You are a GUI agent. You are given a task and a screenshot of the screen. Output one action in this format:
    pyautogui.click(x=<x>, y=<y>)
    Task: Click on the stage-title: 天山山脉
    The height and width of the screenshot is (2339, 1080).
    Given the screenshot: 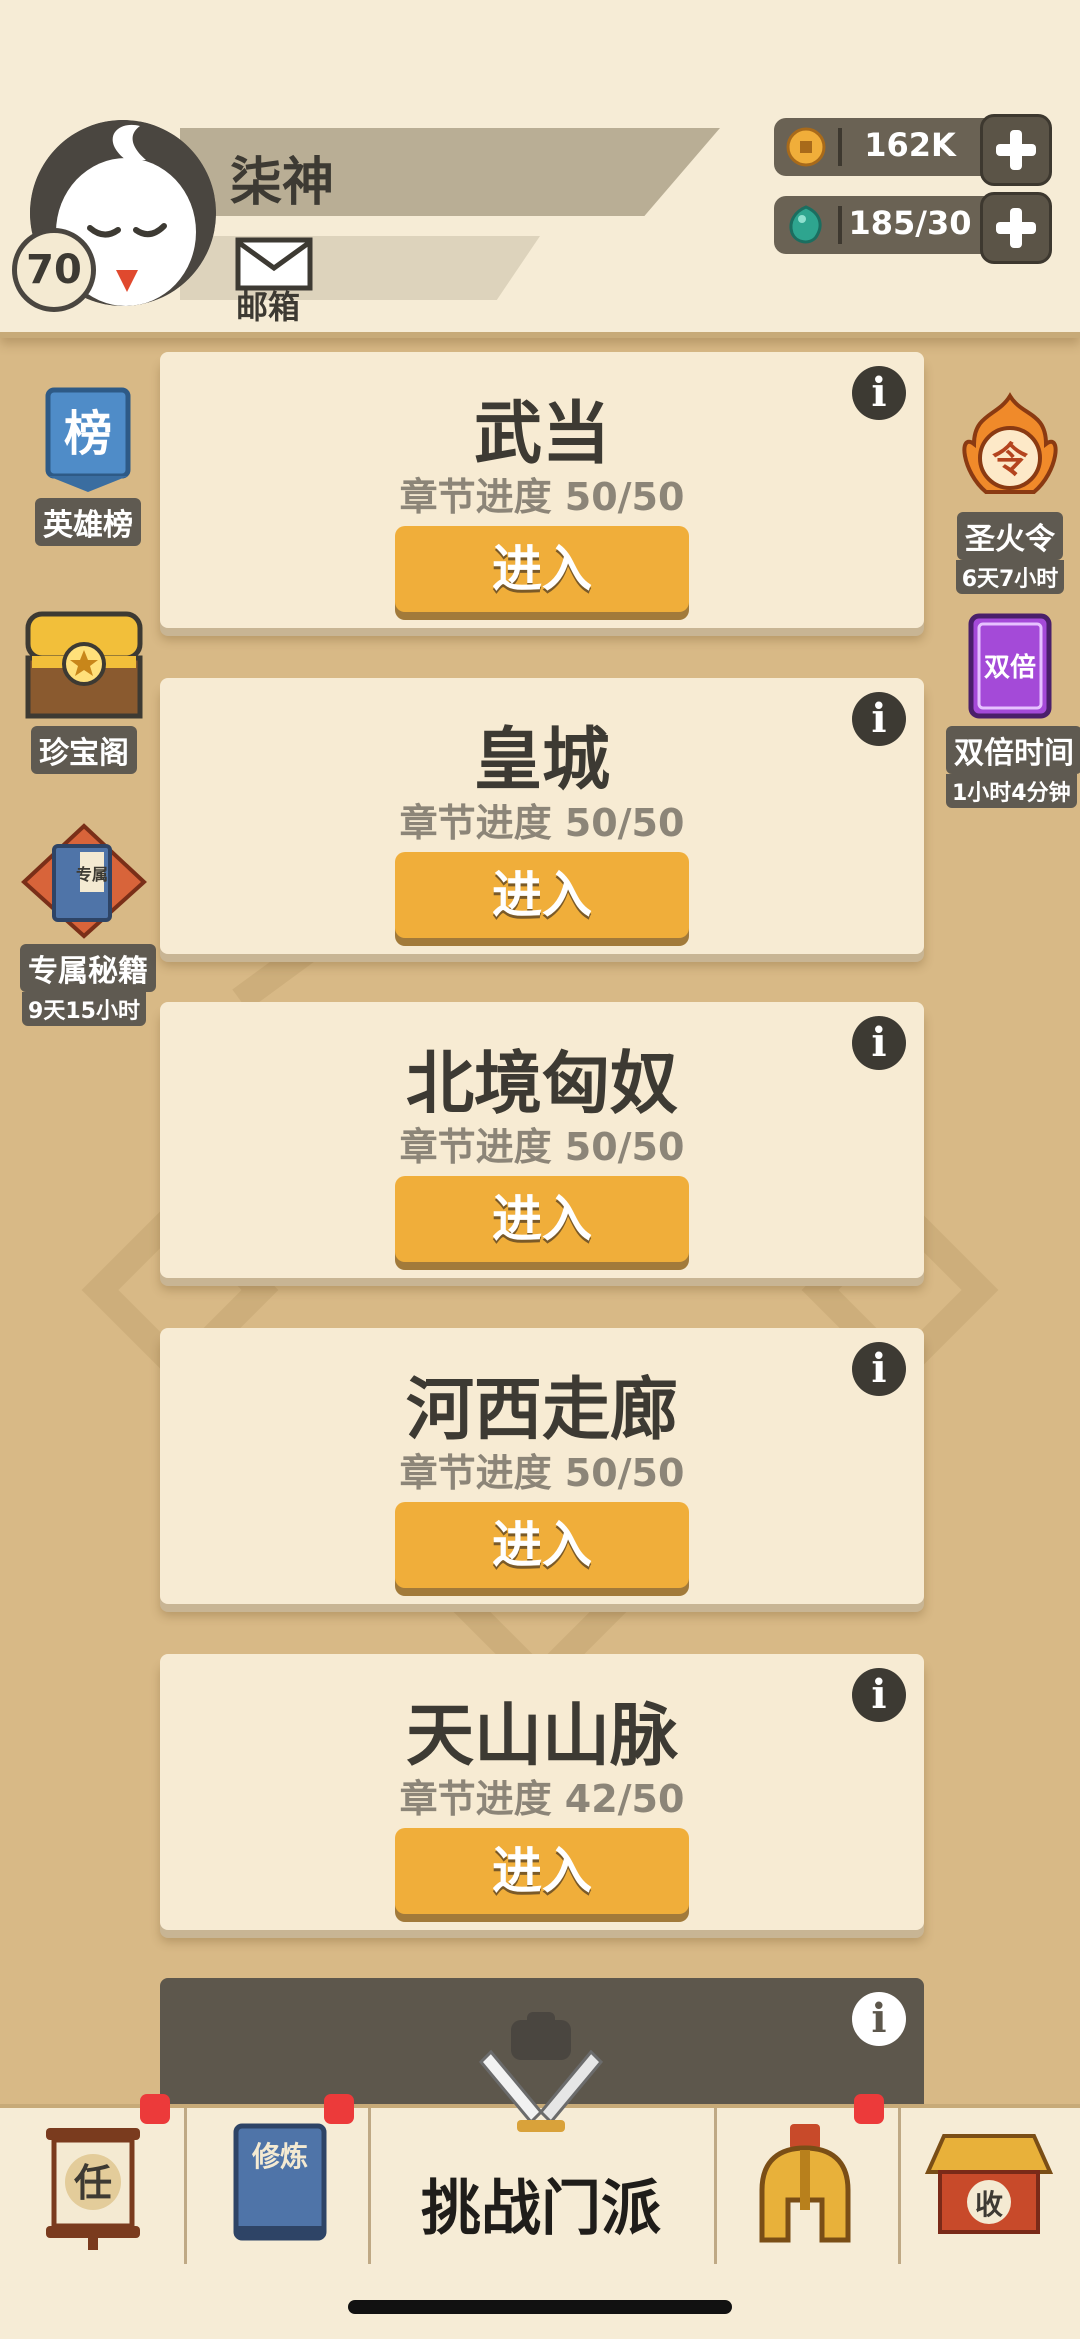 What is the action you would take?
    pyautogui.click(x=541, y=1736)
    